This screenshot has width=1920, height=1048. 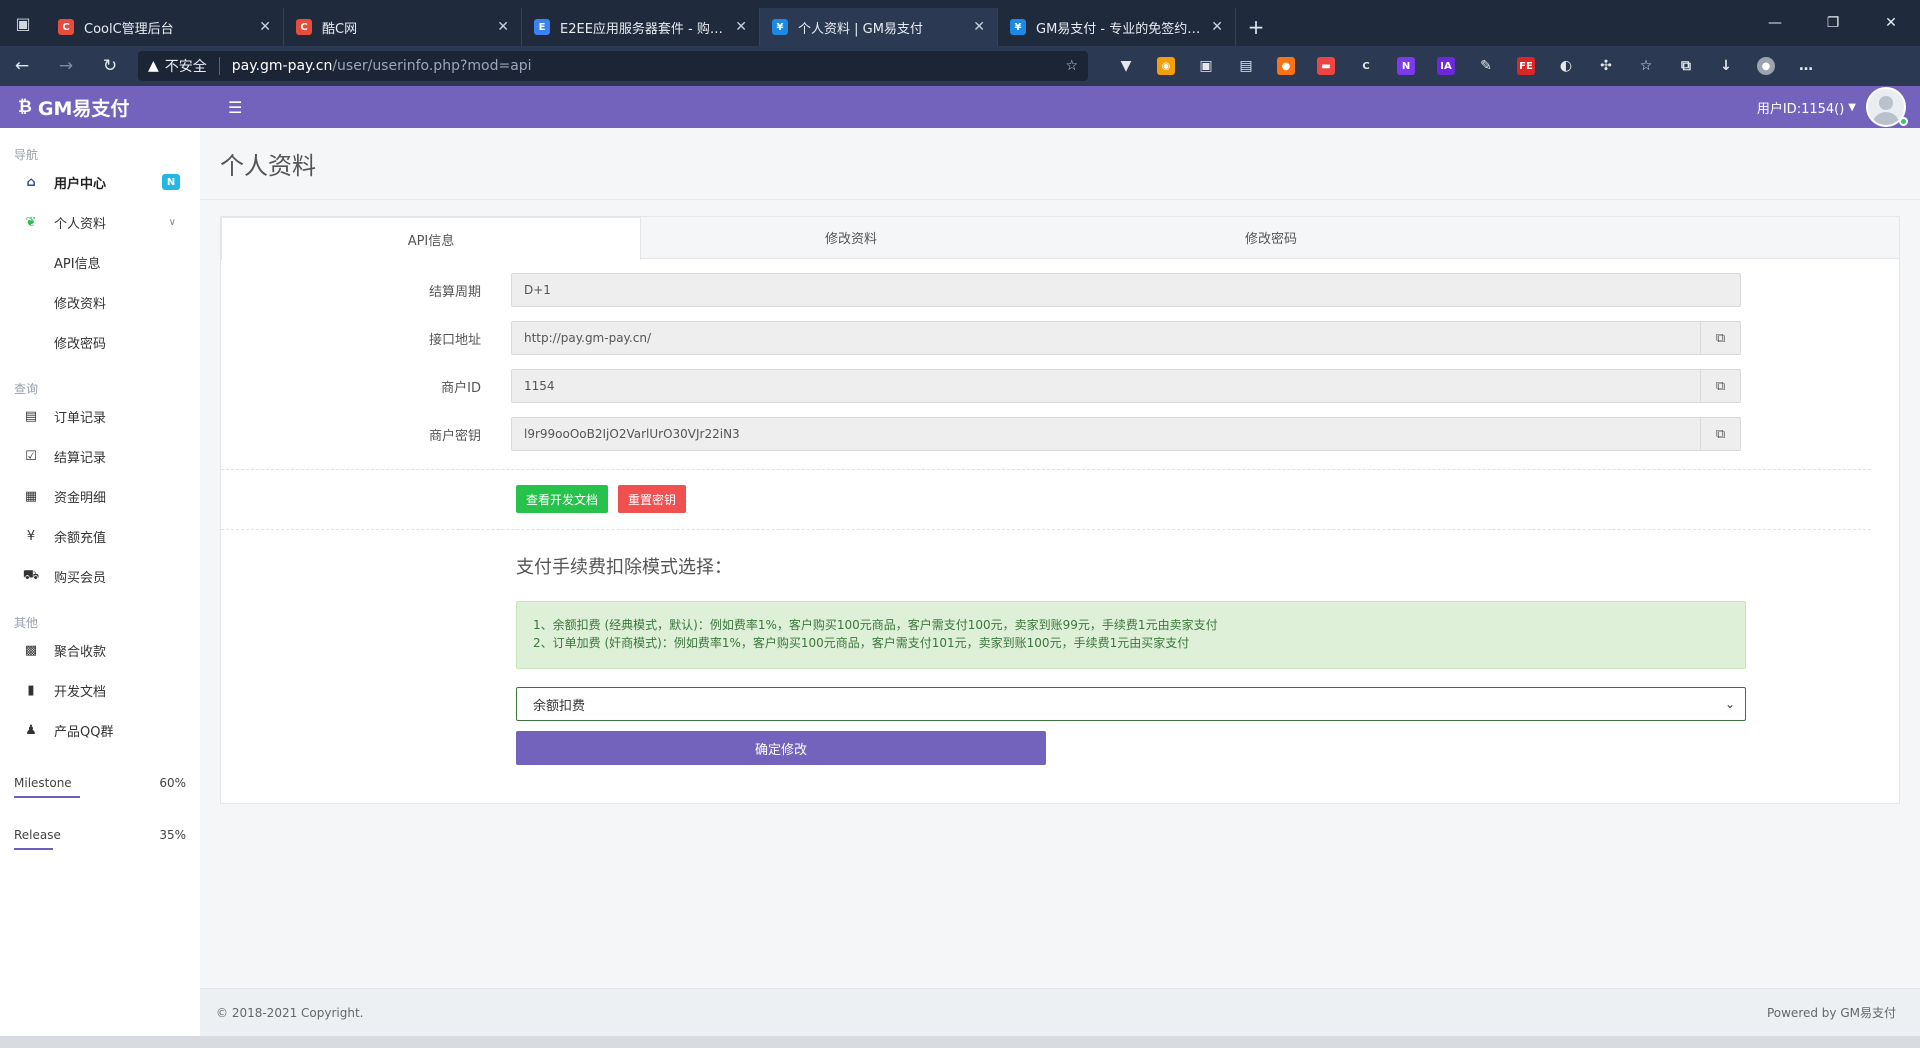 I want to click on sidebar-item-dev-docs: ▮ 开发文档, so click(x=100, y=690).